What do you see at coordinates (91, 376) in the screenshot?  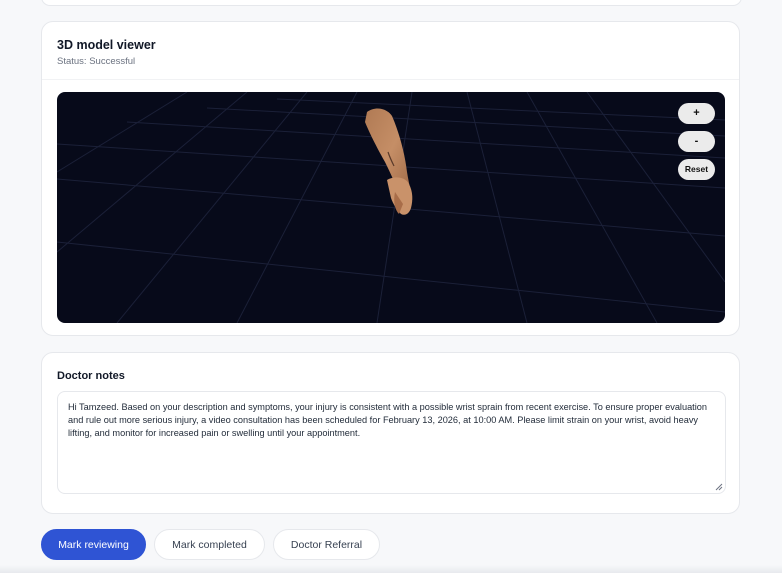 I see `doctor-notes-title: Doctor notes` at bounding box center [91, 376].